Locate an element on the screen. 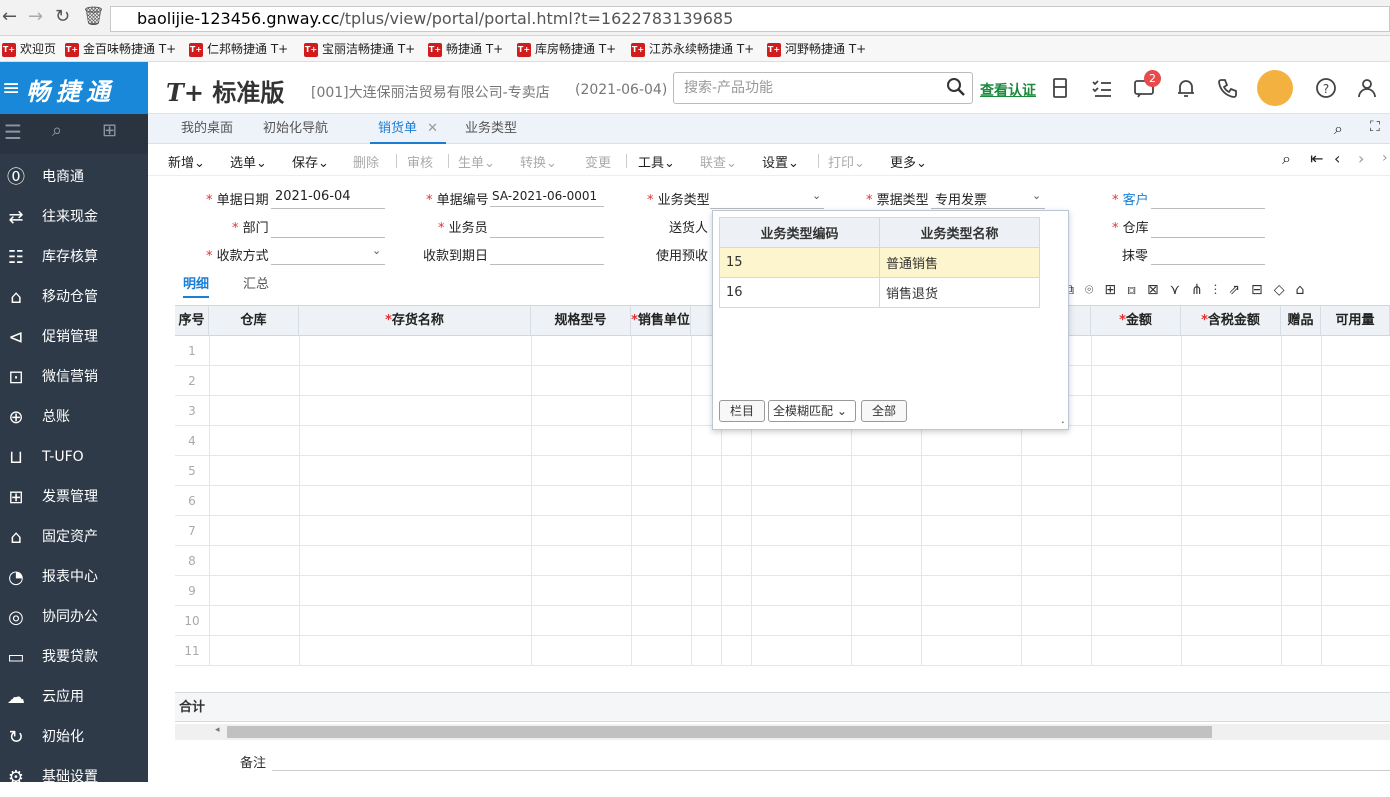 This screenshot has width=1390, height=797. column-header: 赠品 is located at coordinates (1301, 321).